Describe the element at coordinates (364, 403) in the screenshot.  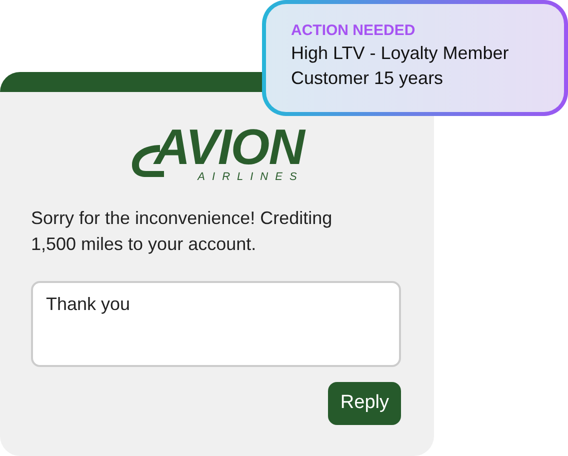
I see `reply-button: Reply` at that location.